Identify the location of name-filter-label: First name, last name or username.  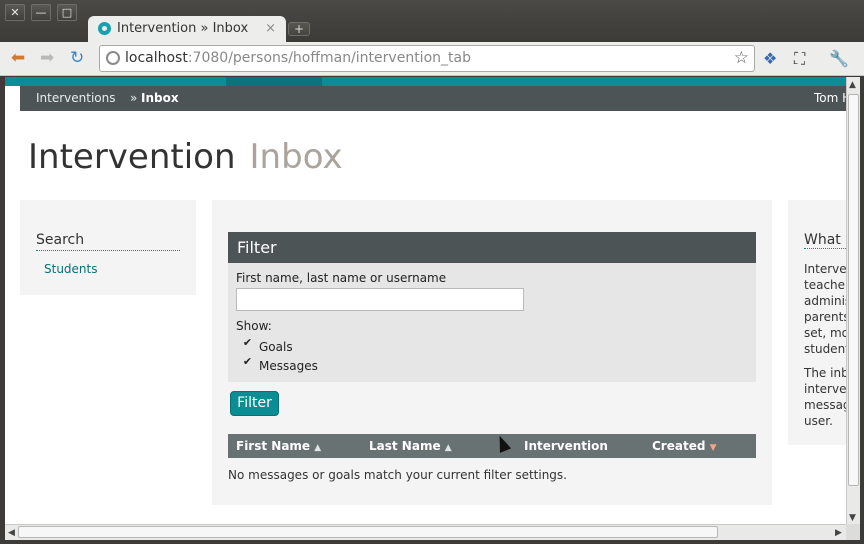
(341, 278).